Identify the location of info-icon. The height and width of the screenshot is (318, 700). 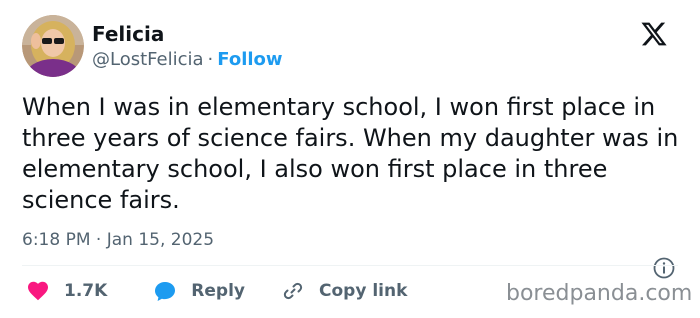
(664, 268).